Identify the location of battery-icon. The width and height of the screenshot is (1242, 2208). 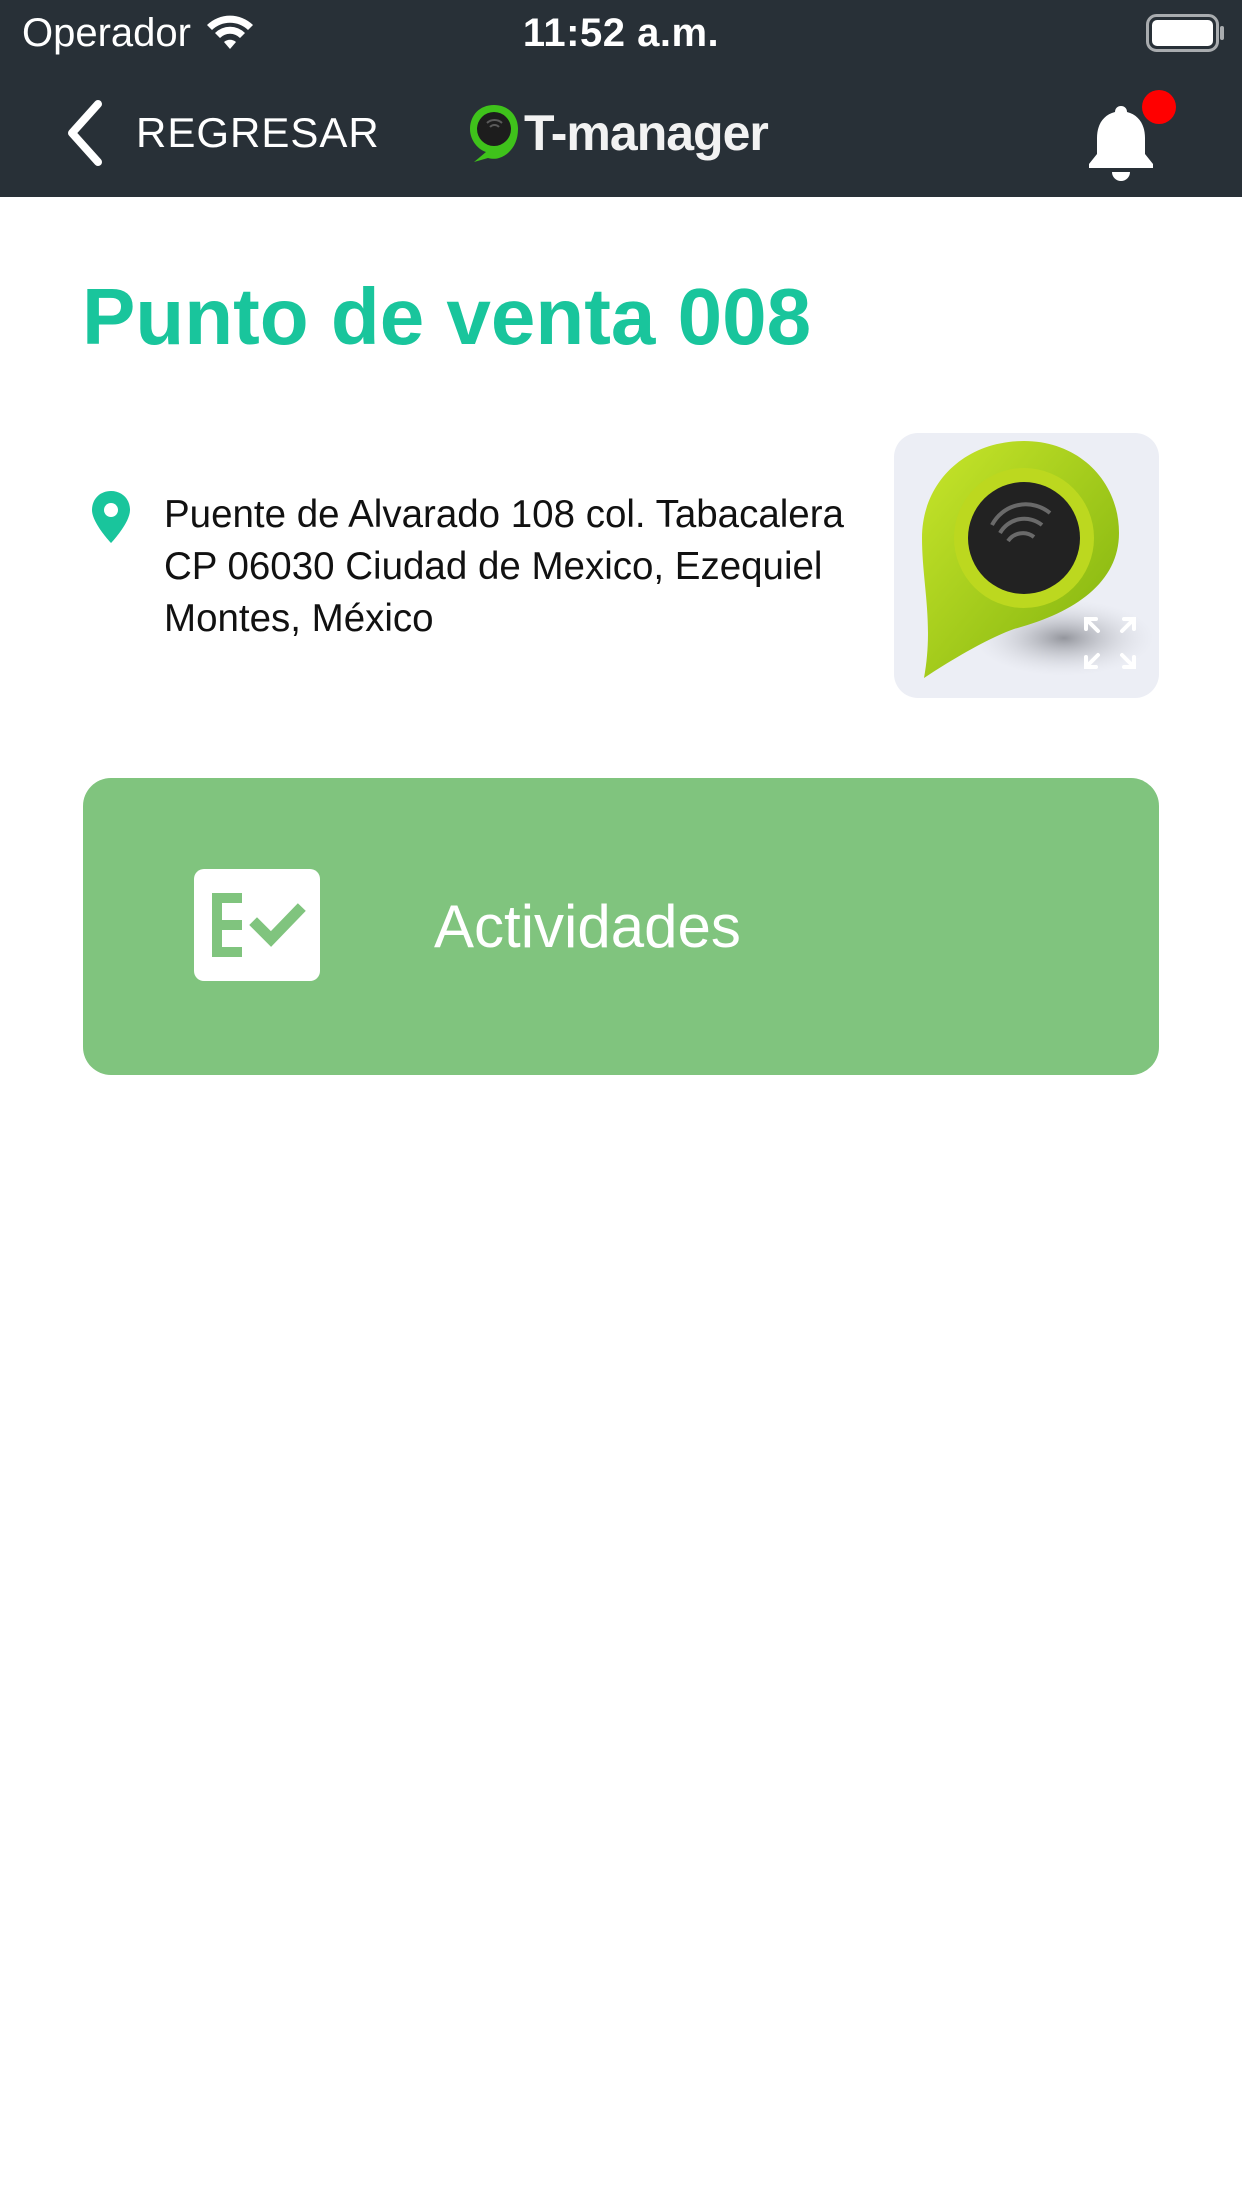
(1185, 33).